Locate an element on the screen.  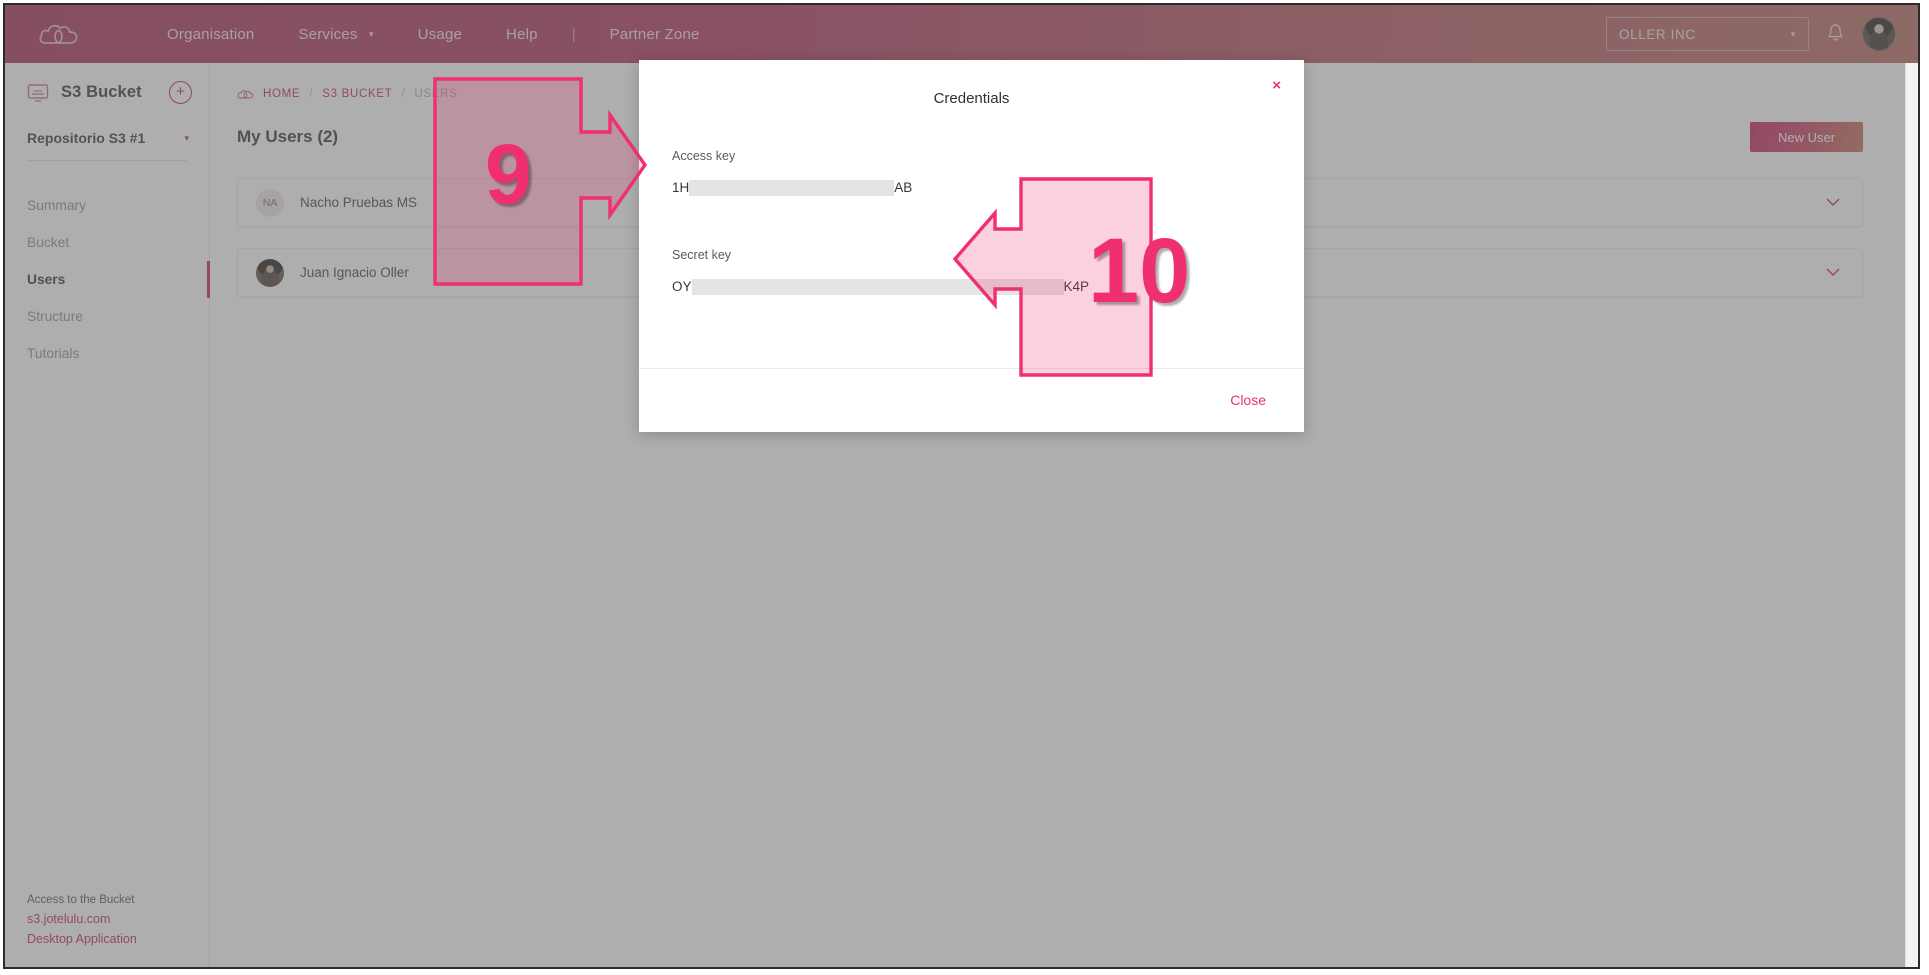
field-spacer is located at coordinates (988, 222).